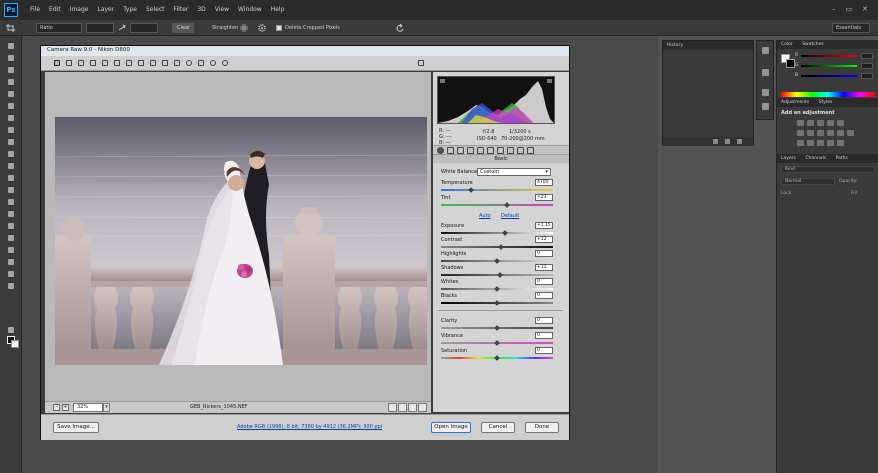 Image resolution: width=878 pixels, height=473 pixels. What do you see at coordinates (11, 238) in the screenshot?
I see `path-select-tool-icon` at bounding box center [11, 238].